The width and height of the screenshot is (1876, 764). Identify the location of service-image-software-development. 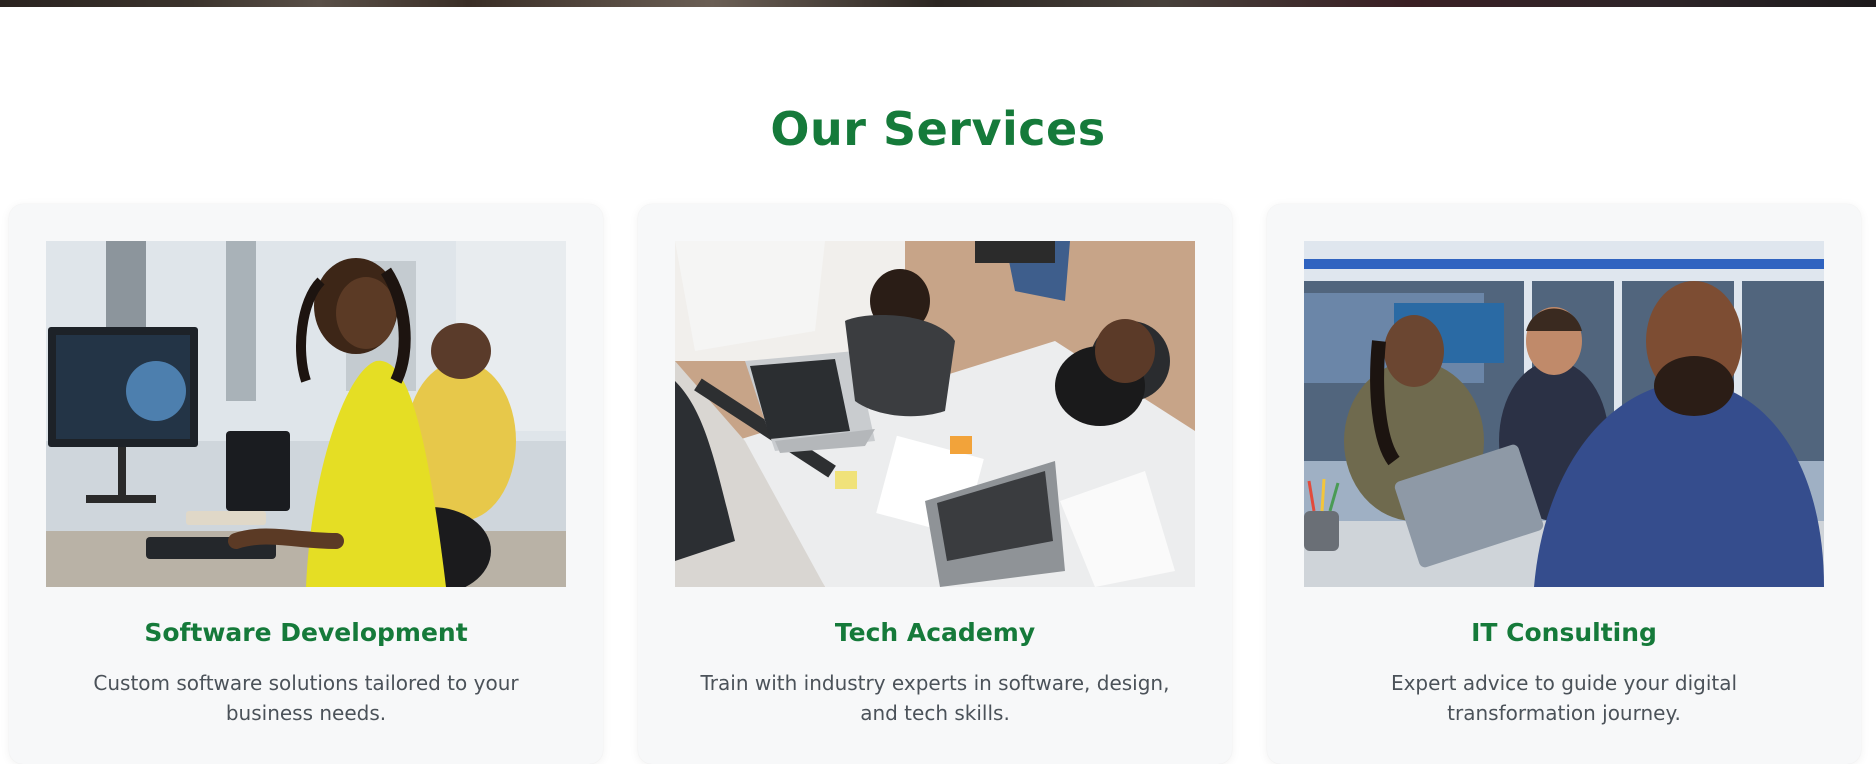
(306, 414).